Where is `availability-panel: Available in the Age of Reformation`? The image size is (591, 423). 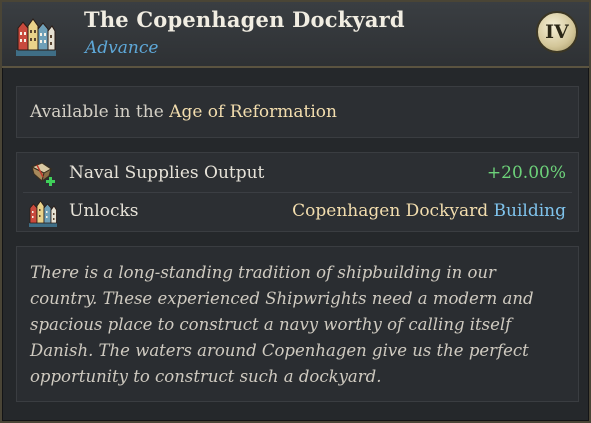
availability-panel: Available in the Age of Reformation is located at coordinates (297, 112).